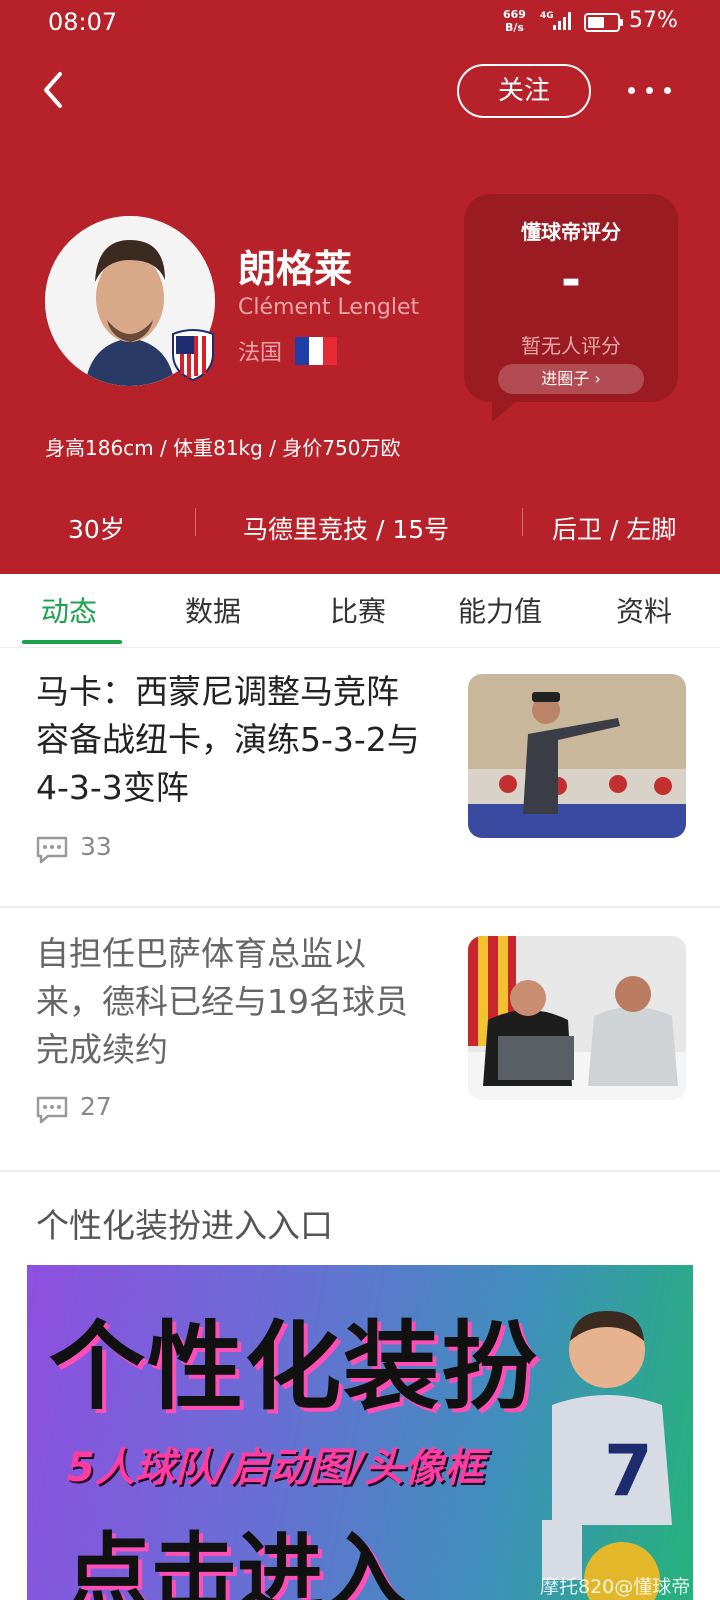 This screenshot has width=720, height=1600. I want to click on player-body-stats: 身高186cm / 体重81kg / 身价750万欧, so click(223, 448).